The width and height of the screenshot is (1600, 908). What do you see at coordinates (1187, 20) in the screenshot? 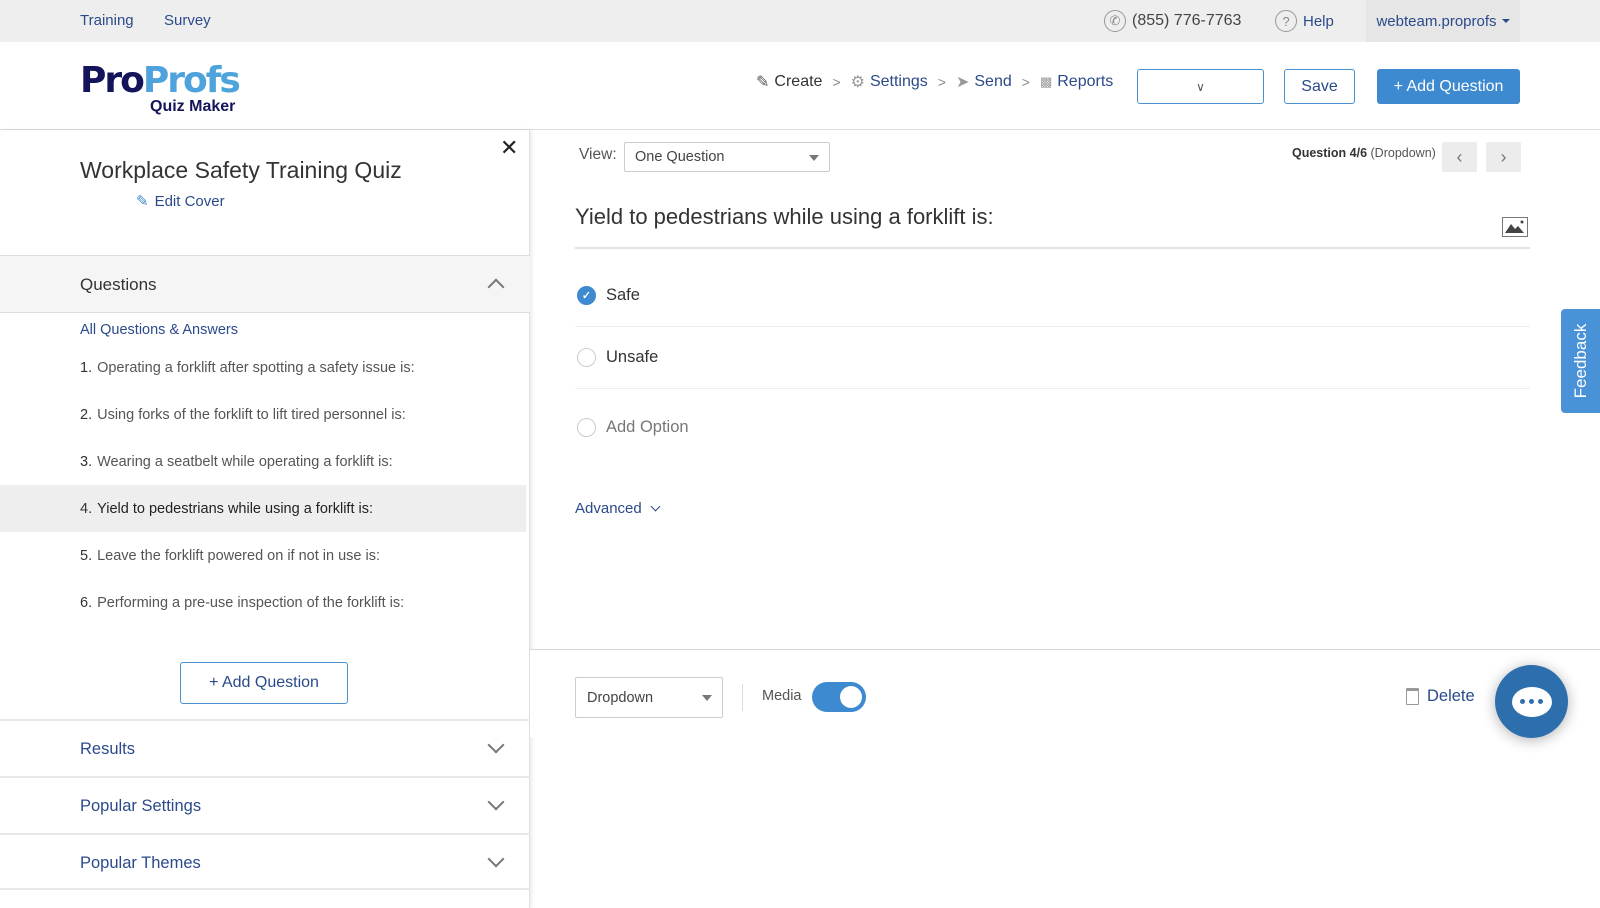
I see `phone-number: (855) 776-7763` at bounding box center [1187, 20].